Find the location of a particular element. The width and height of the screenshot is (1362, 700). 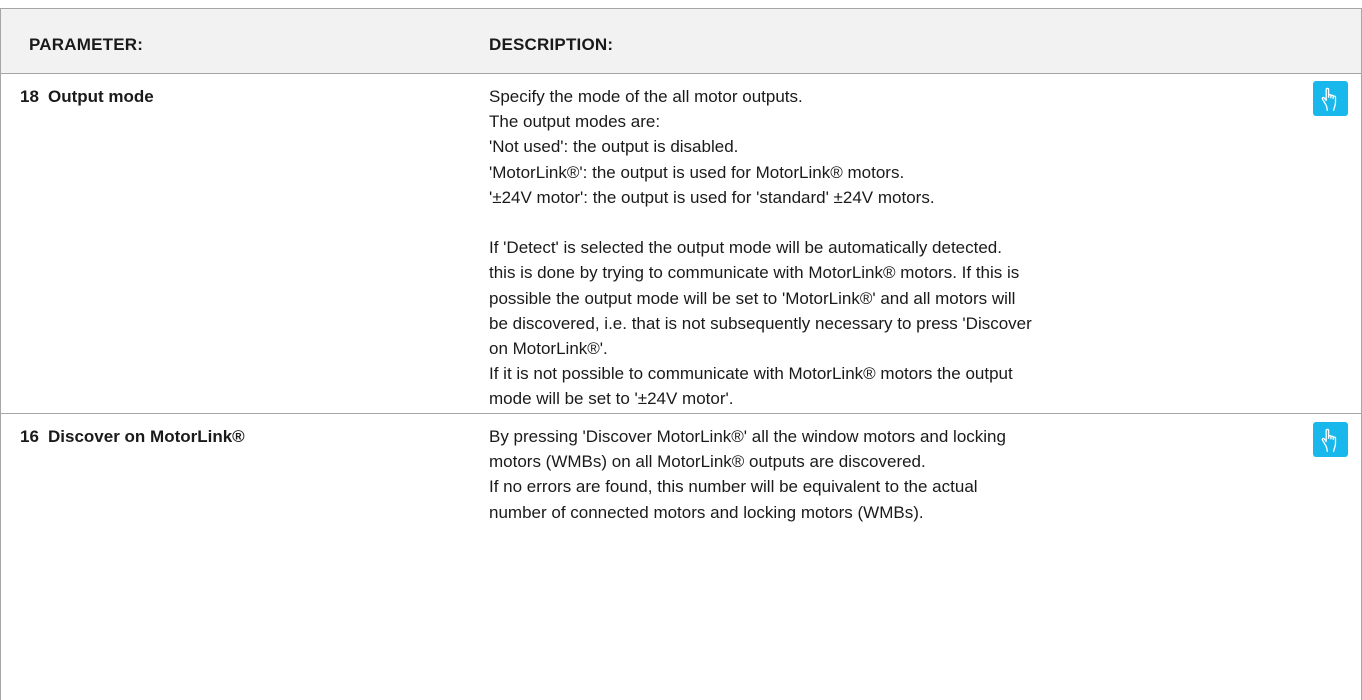

column-header-description: DESCRIPTION: is located at coordinates (551, 44).